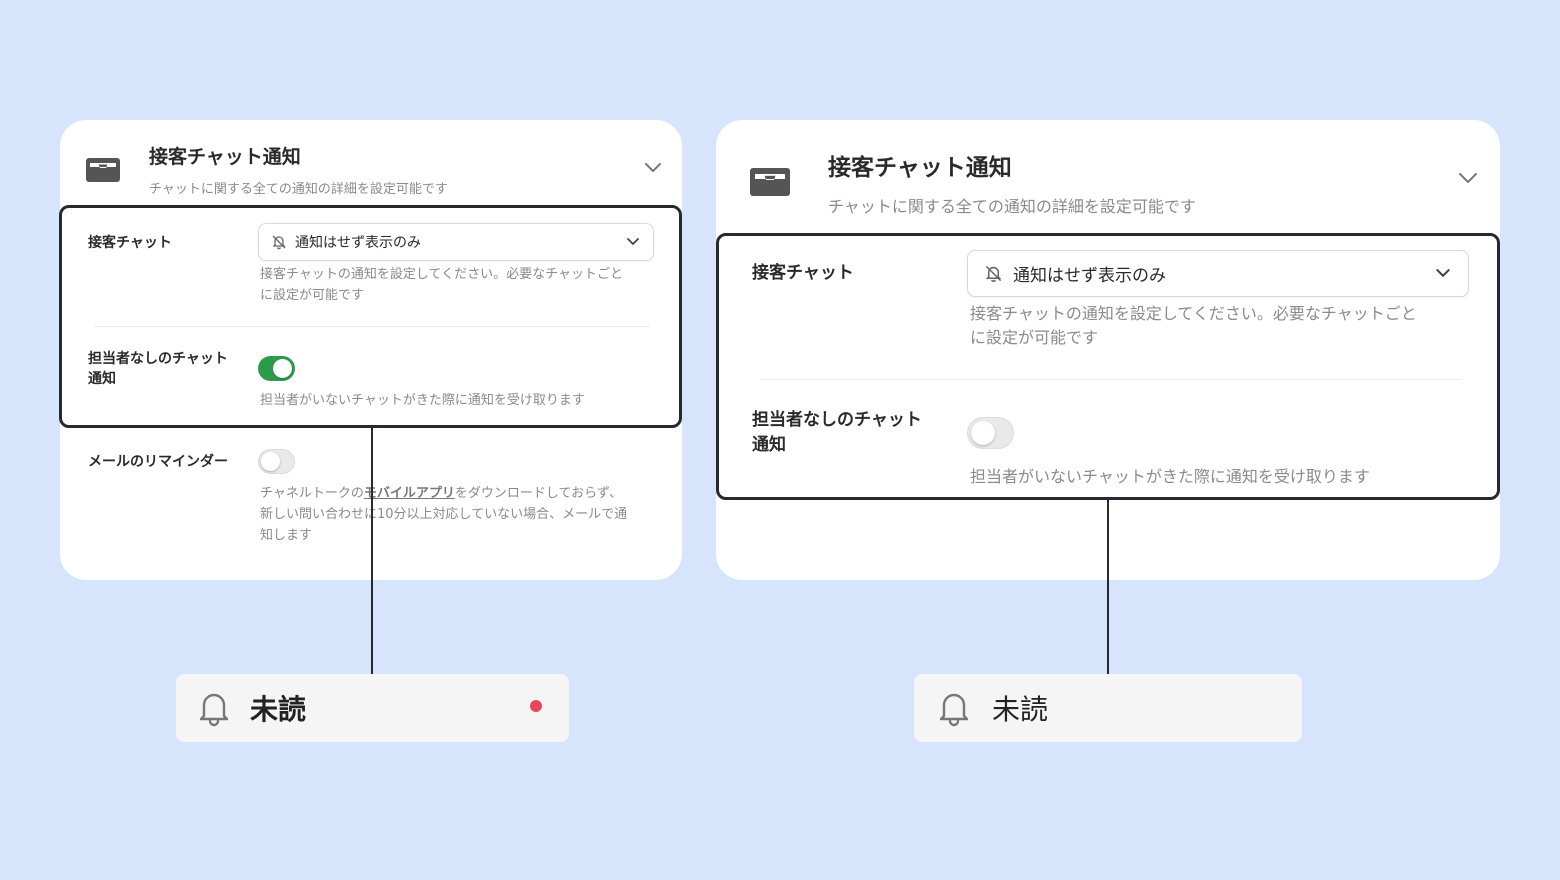  I want to click on unread-notification-right: 未読, so click(1108, 708).